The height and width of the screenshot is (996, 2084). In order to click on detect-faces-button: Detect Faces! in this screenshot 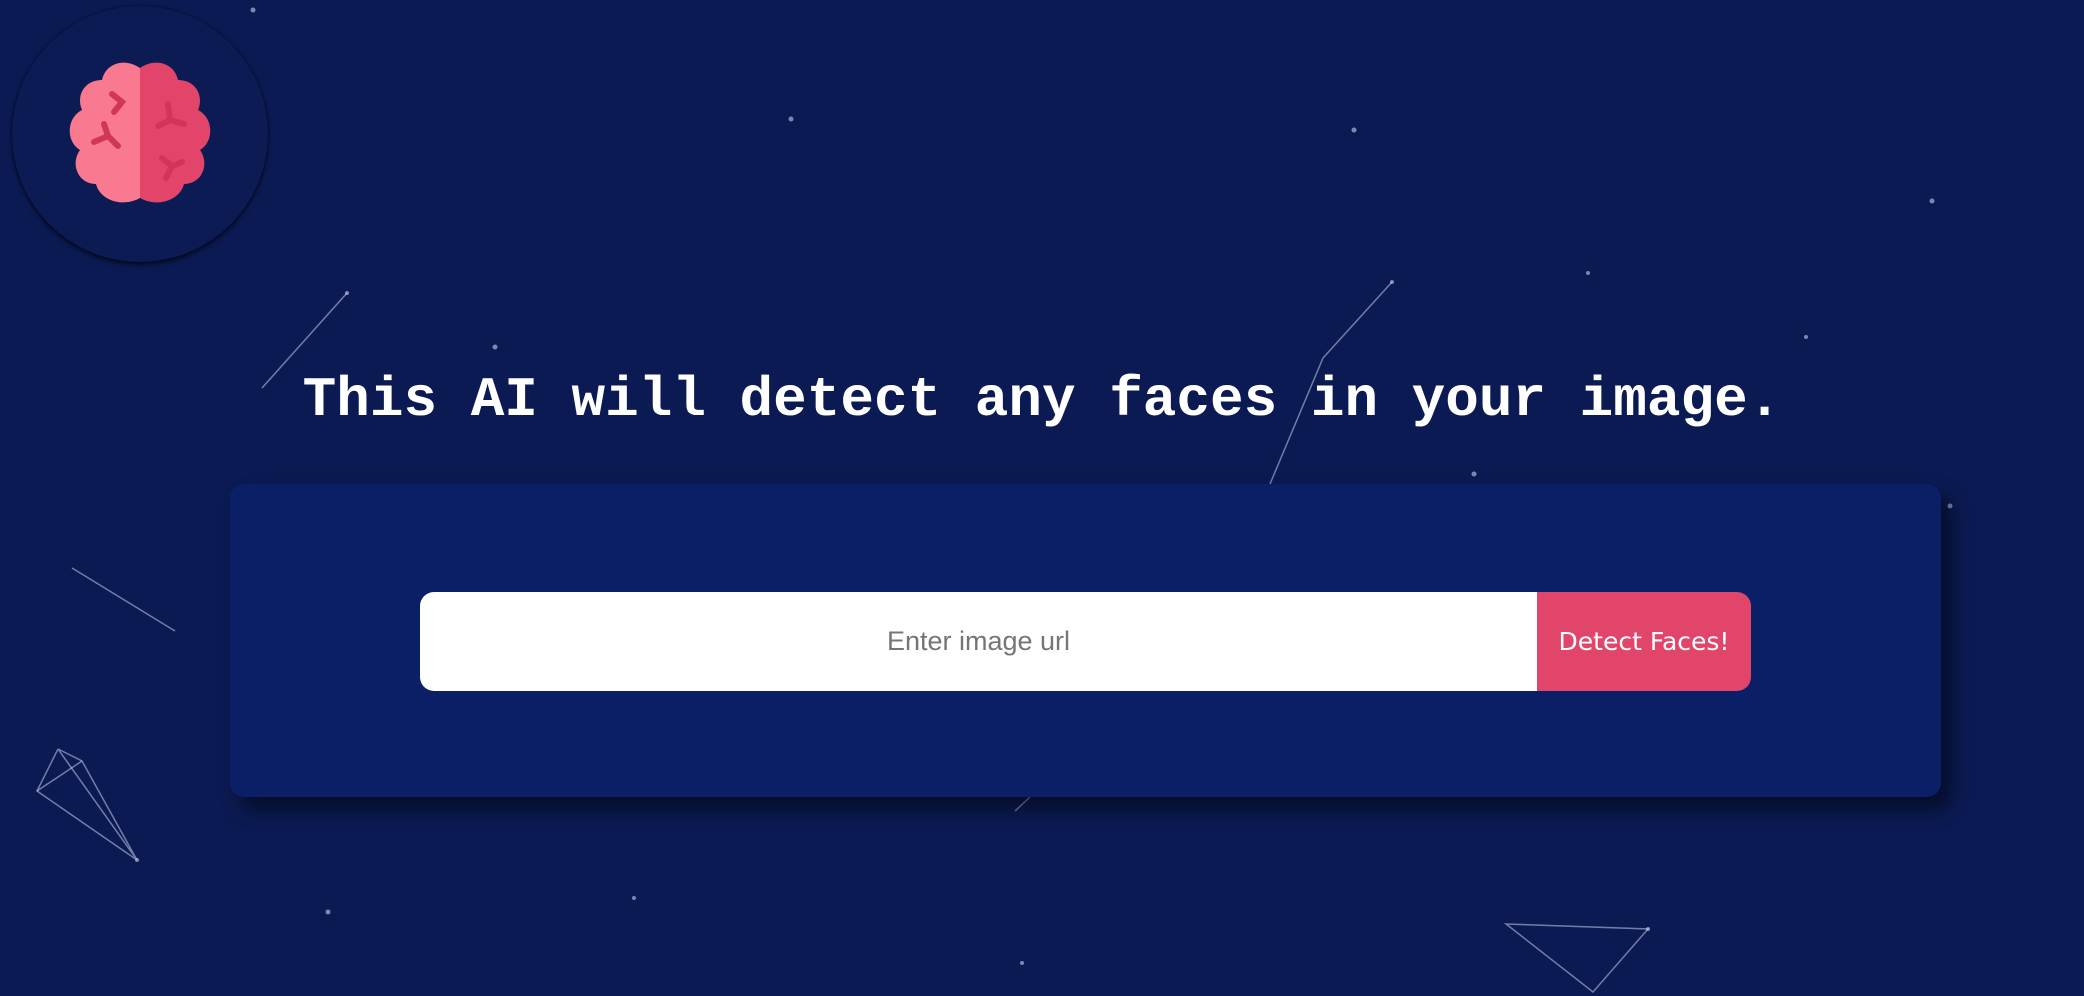, I will do `click(1644, 641)`.